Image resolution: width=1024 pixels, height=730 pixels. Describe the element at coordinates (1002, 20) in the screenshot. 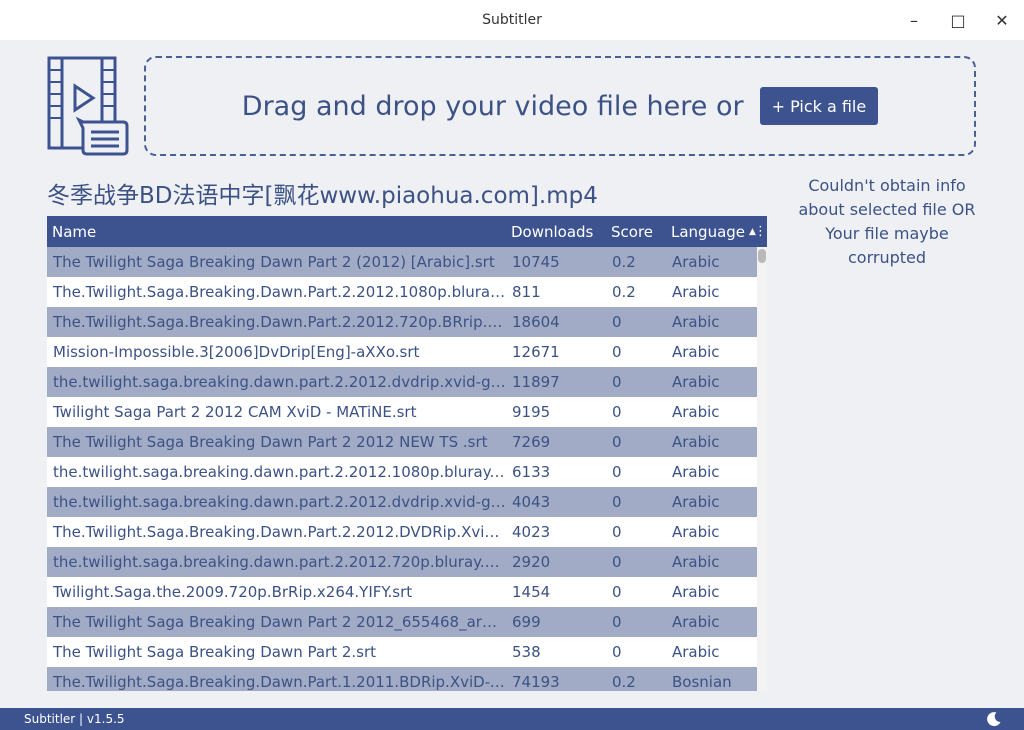

I see `close-button: ✕` at that location.